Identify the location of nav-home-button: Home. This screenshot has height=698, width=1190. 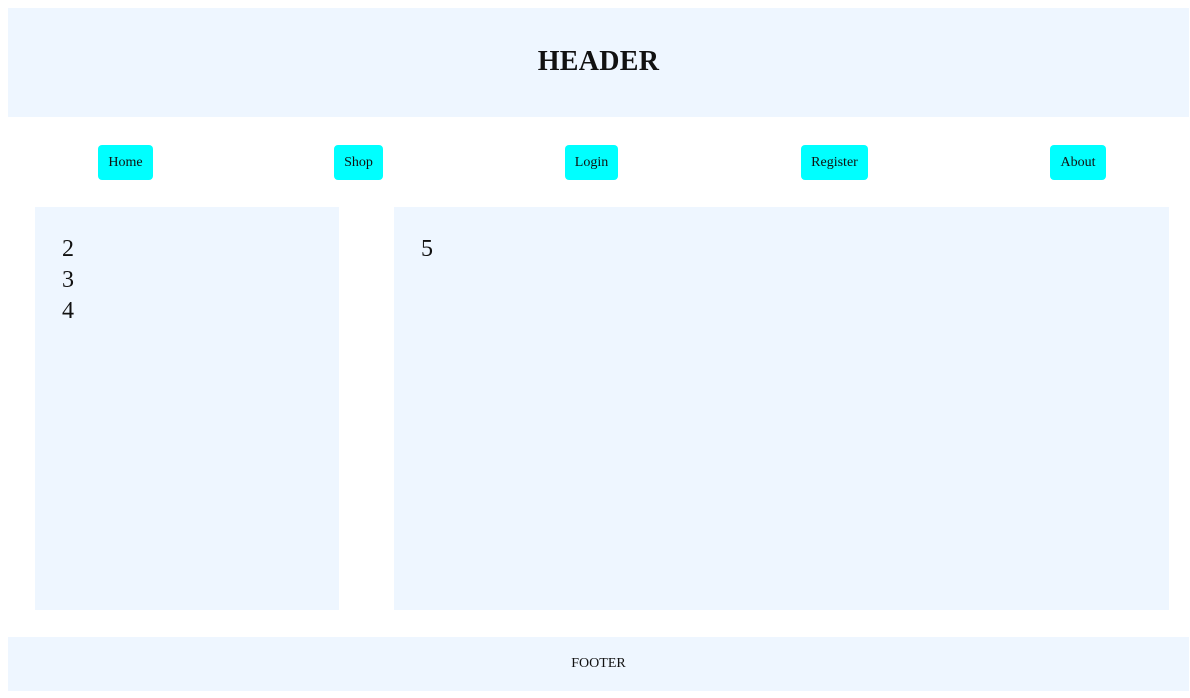
(125, 162).